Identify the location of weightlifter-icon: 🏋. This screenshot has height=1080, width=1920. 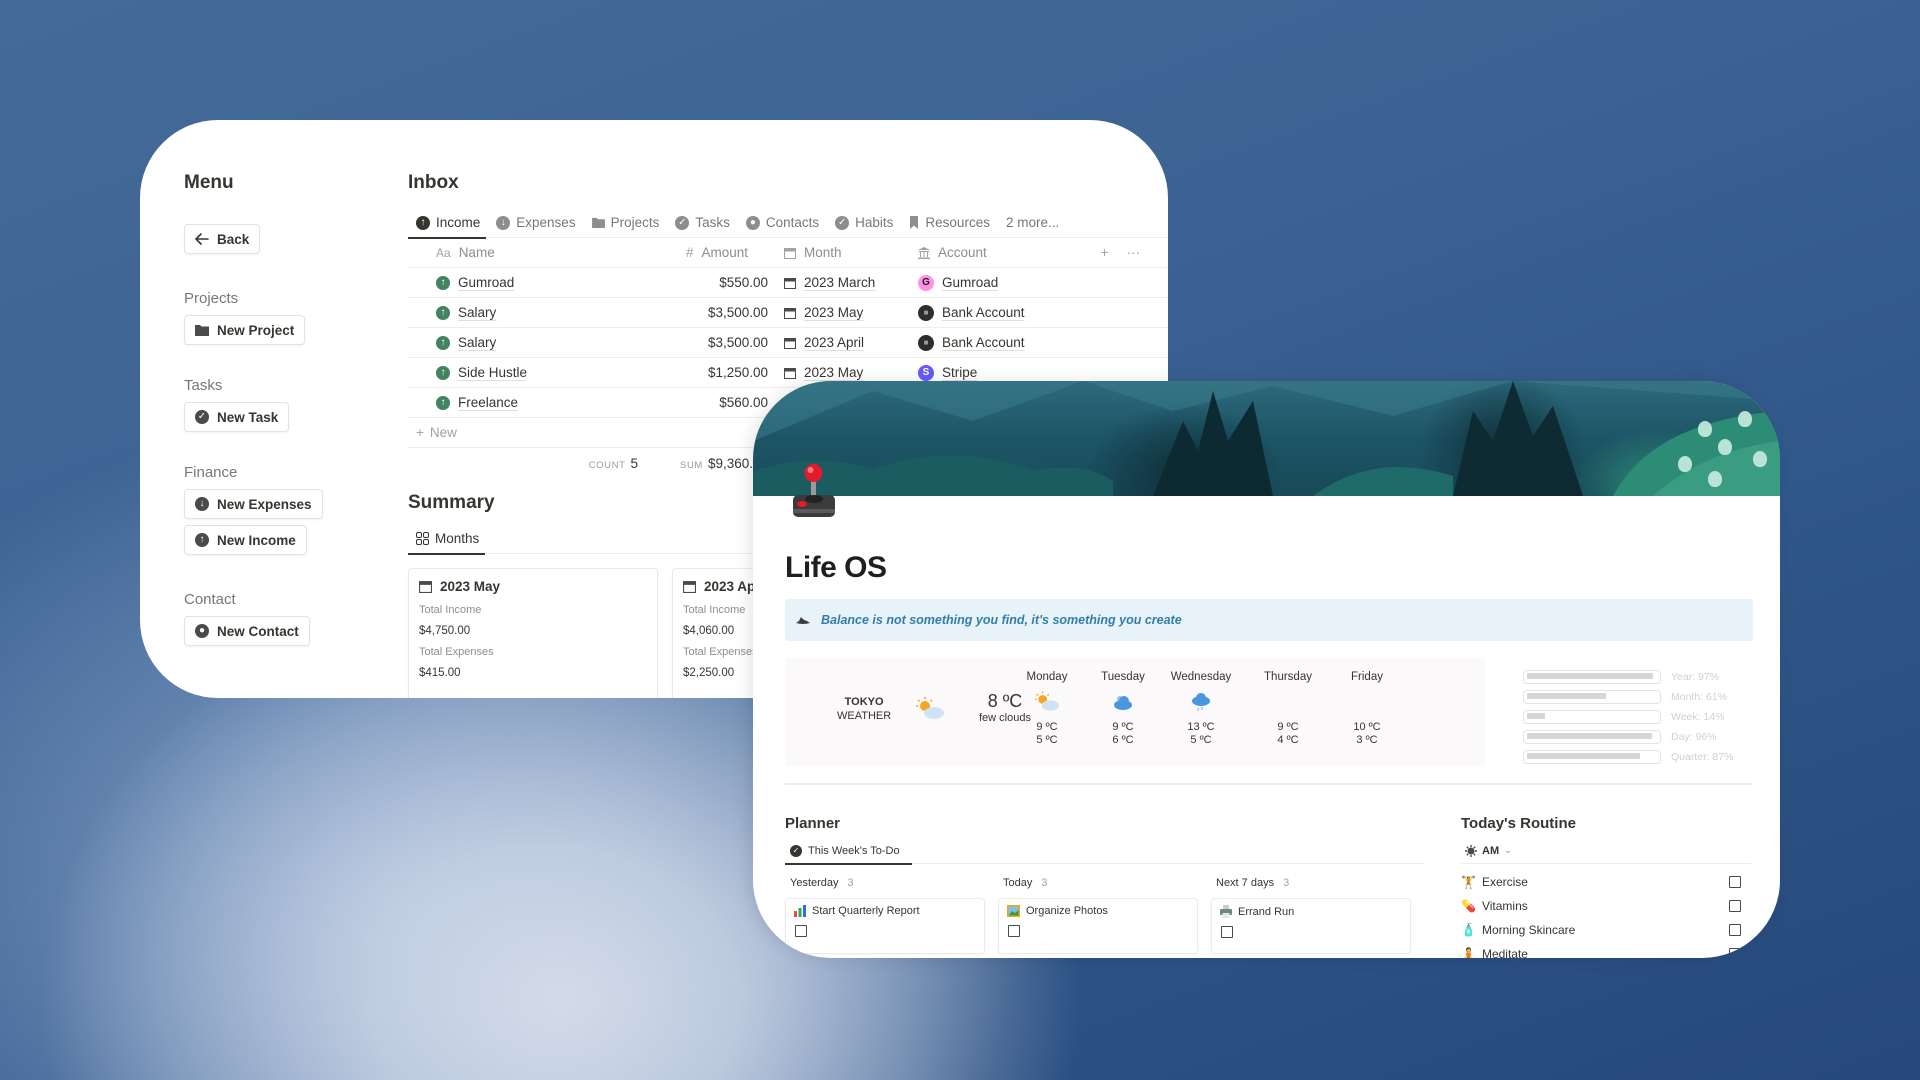
(1468, 882).